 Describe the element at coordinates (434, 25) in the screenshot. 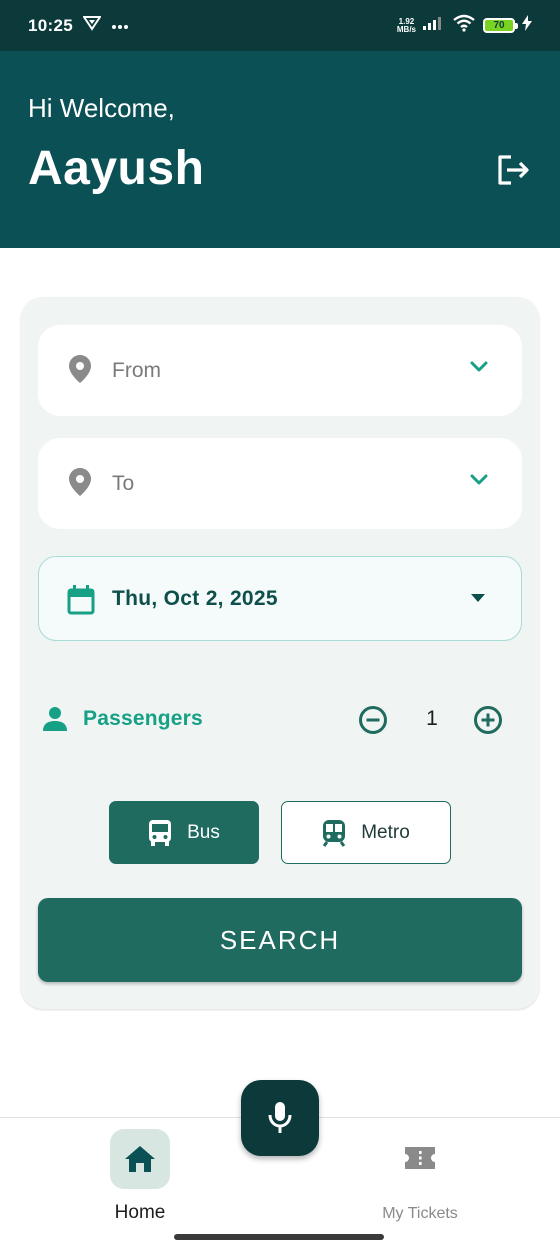

I see `cellular-signal-icon` at that location.